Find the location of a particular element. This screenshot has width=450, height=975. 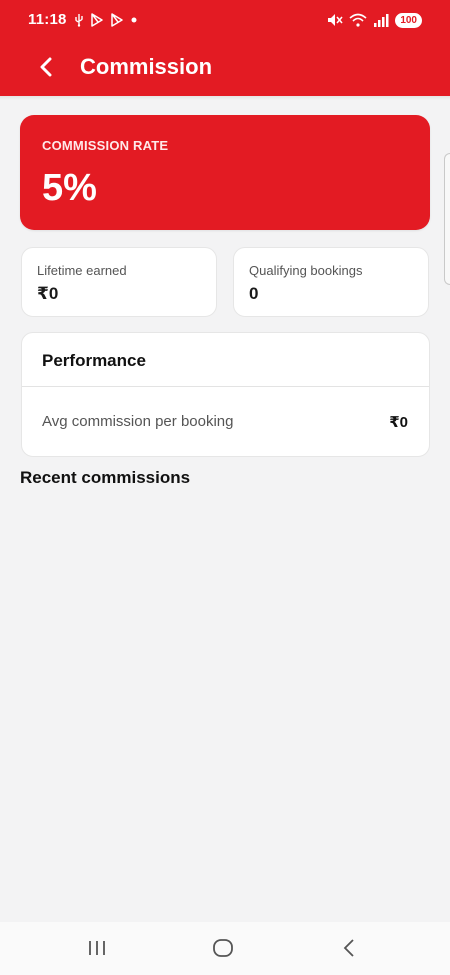

status-time: 11:18 is located at coordinates (47, 19).